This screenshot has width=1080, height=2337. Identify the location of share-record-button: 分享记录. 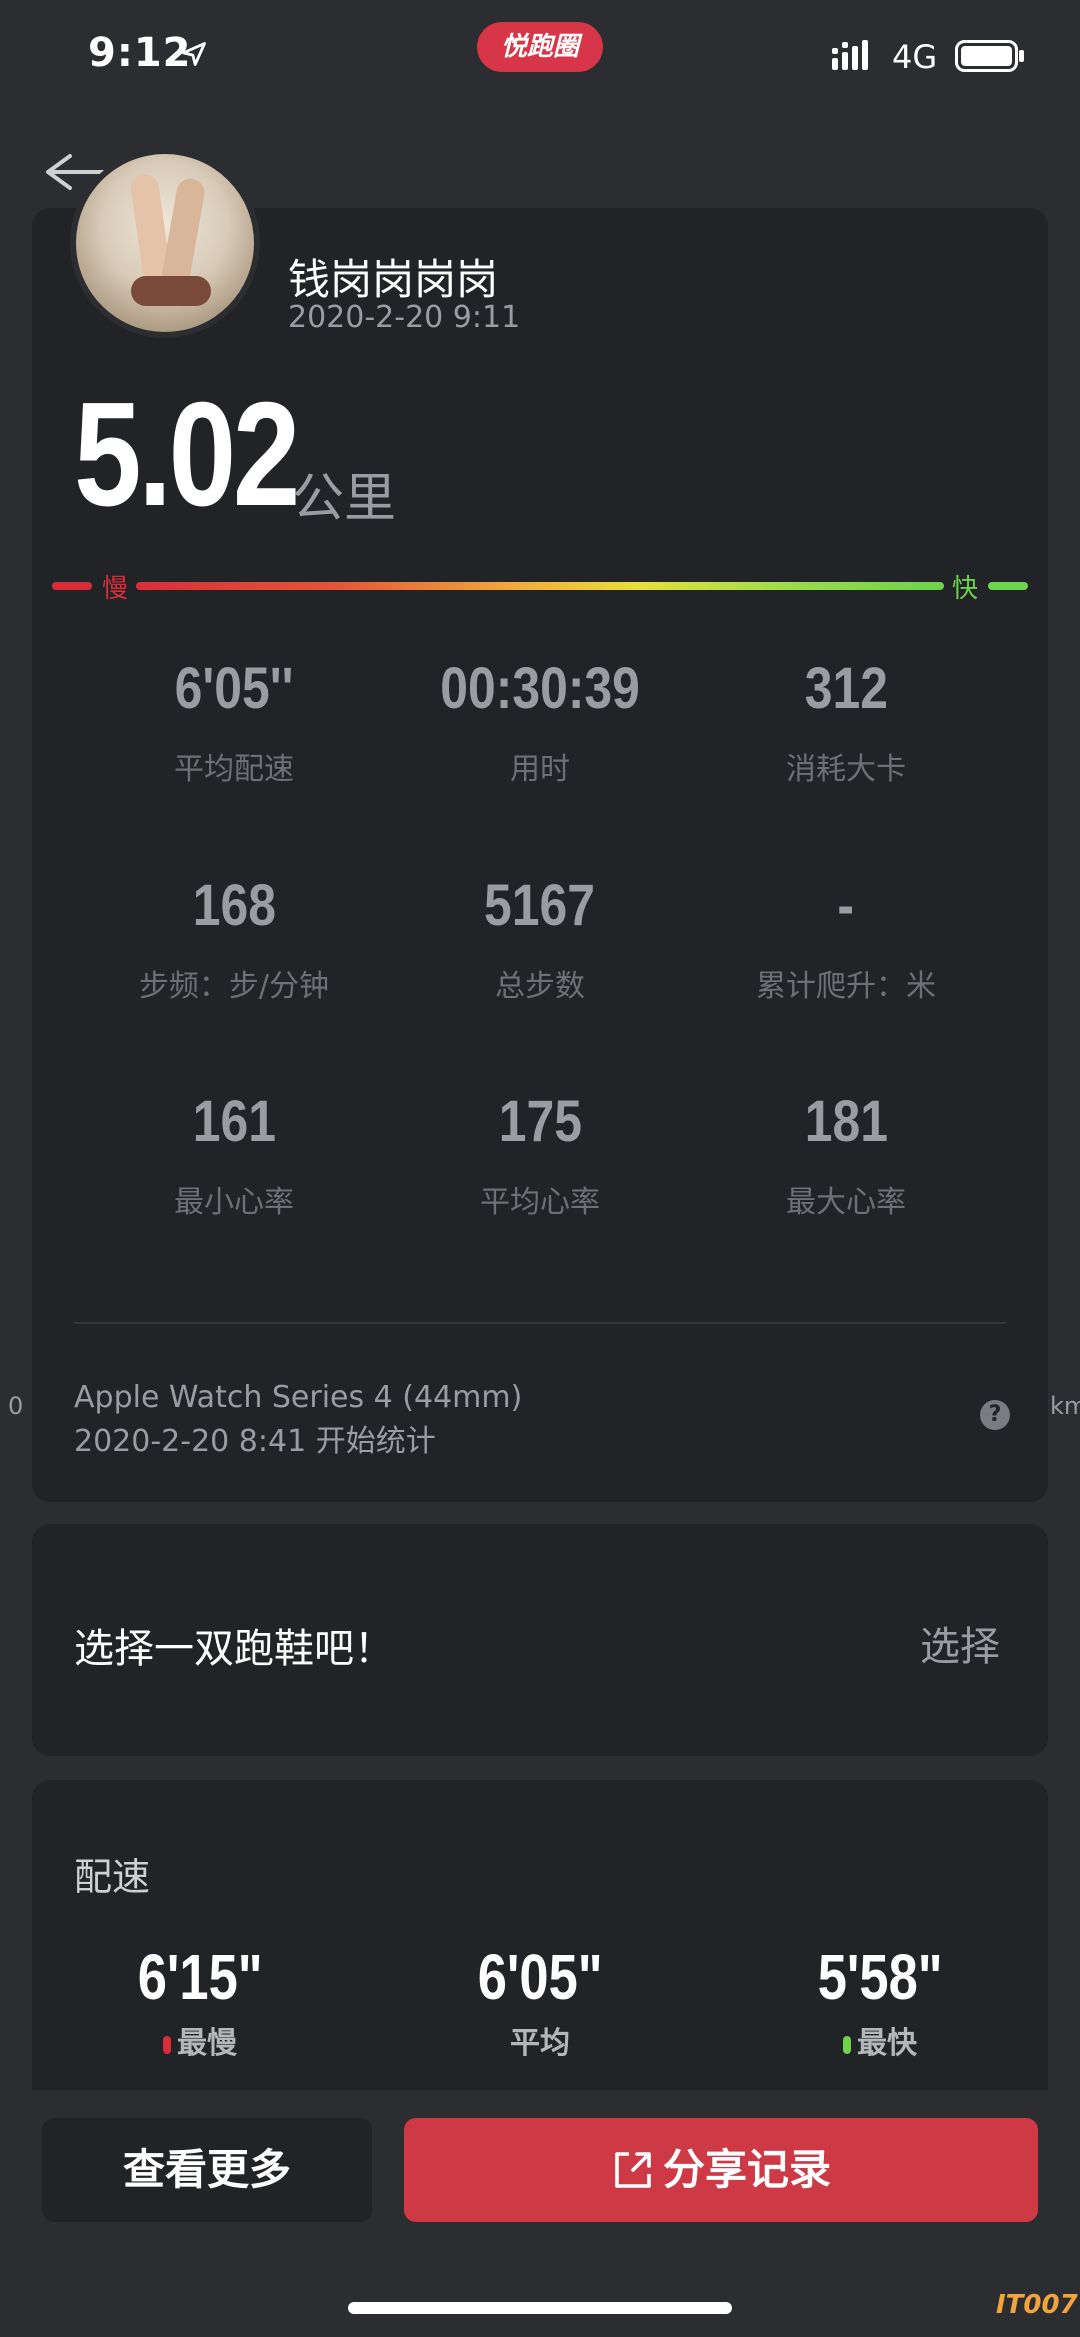
(721, 2170).